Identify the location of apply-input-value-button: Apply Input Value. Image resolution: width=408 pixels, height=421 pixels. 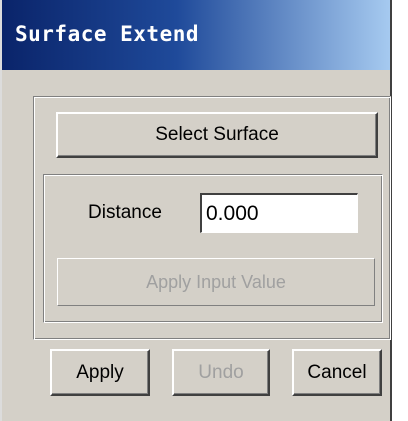
(216, 282).